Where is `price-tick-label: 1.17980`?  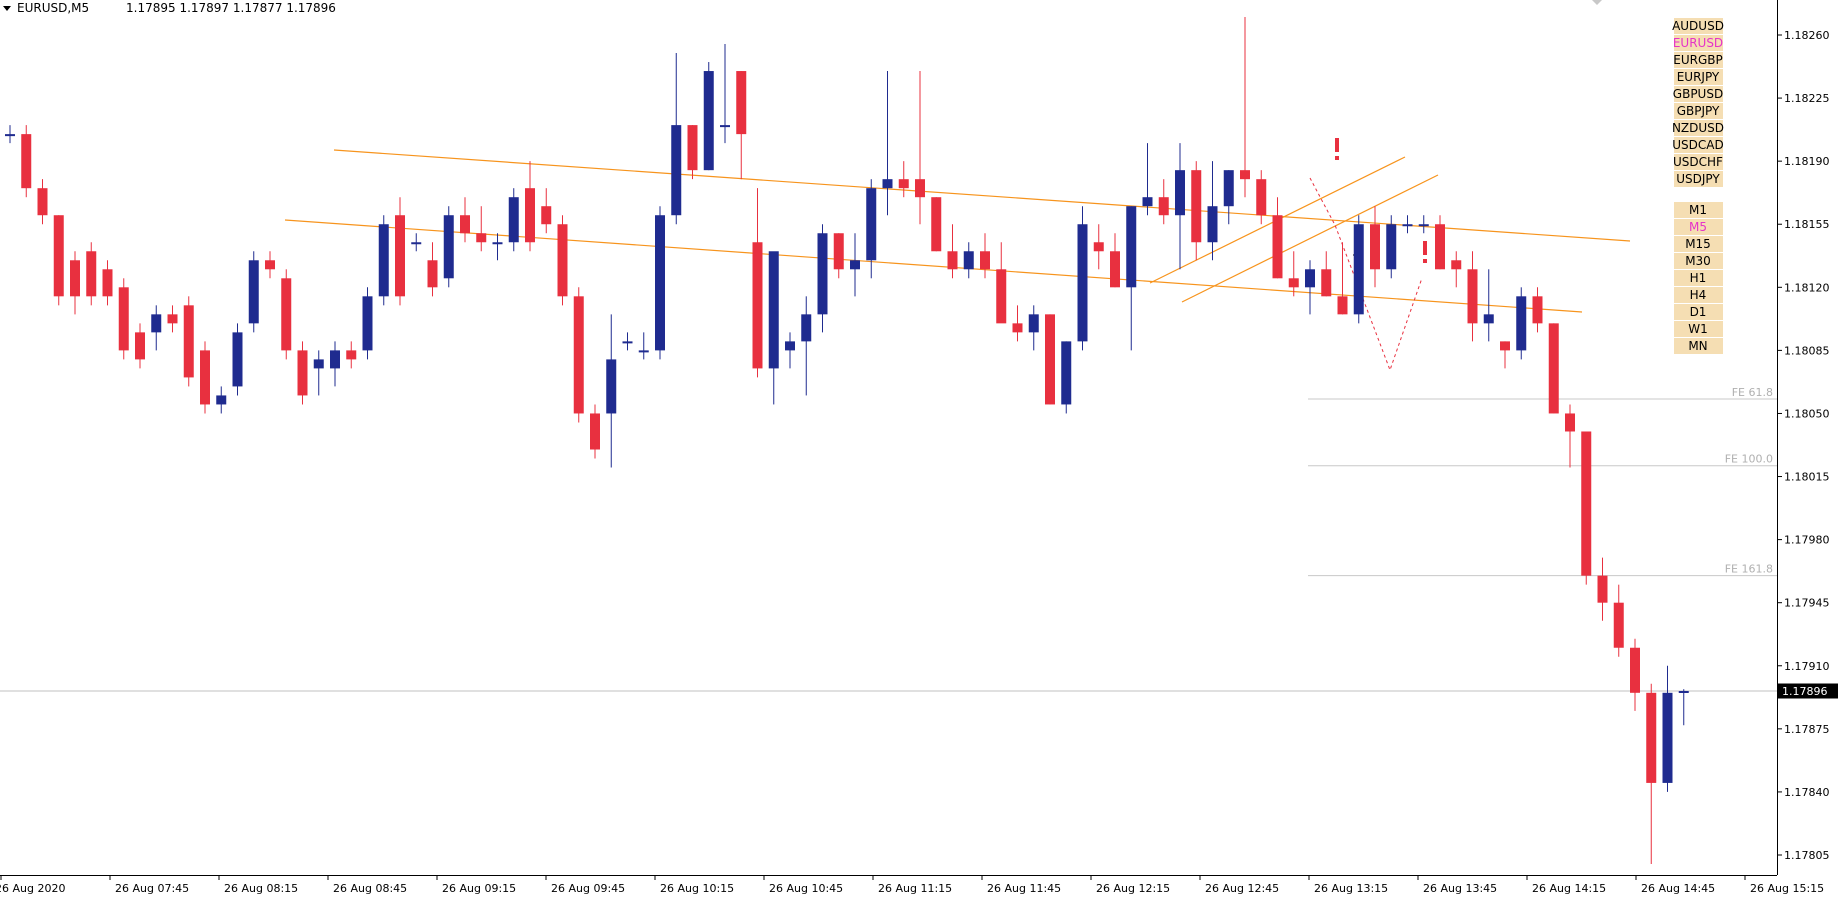 price-tick-label: 1.17980 is located at coordinates (1807, 540).